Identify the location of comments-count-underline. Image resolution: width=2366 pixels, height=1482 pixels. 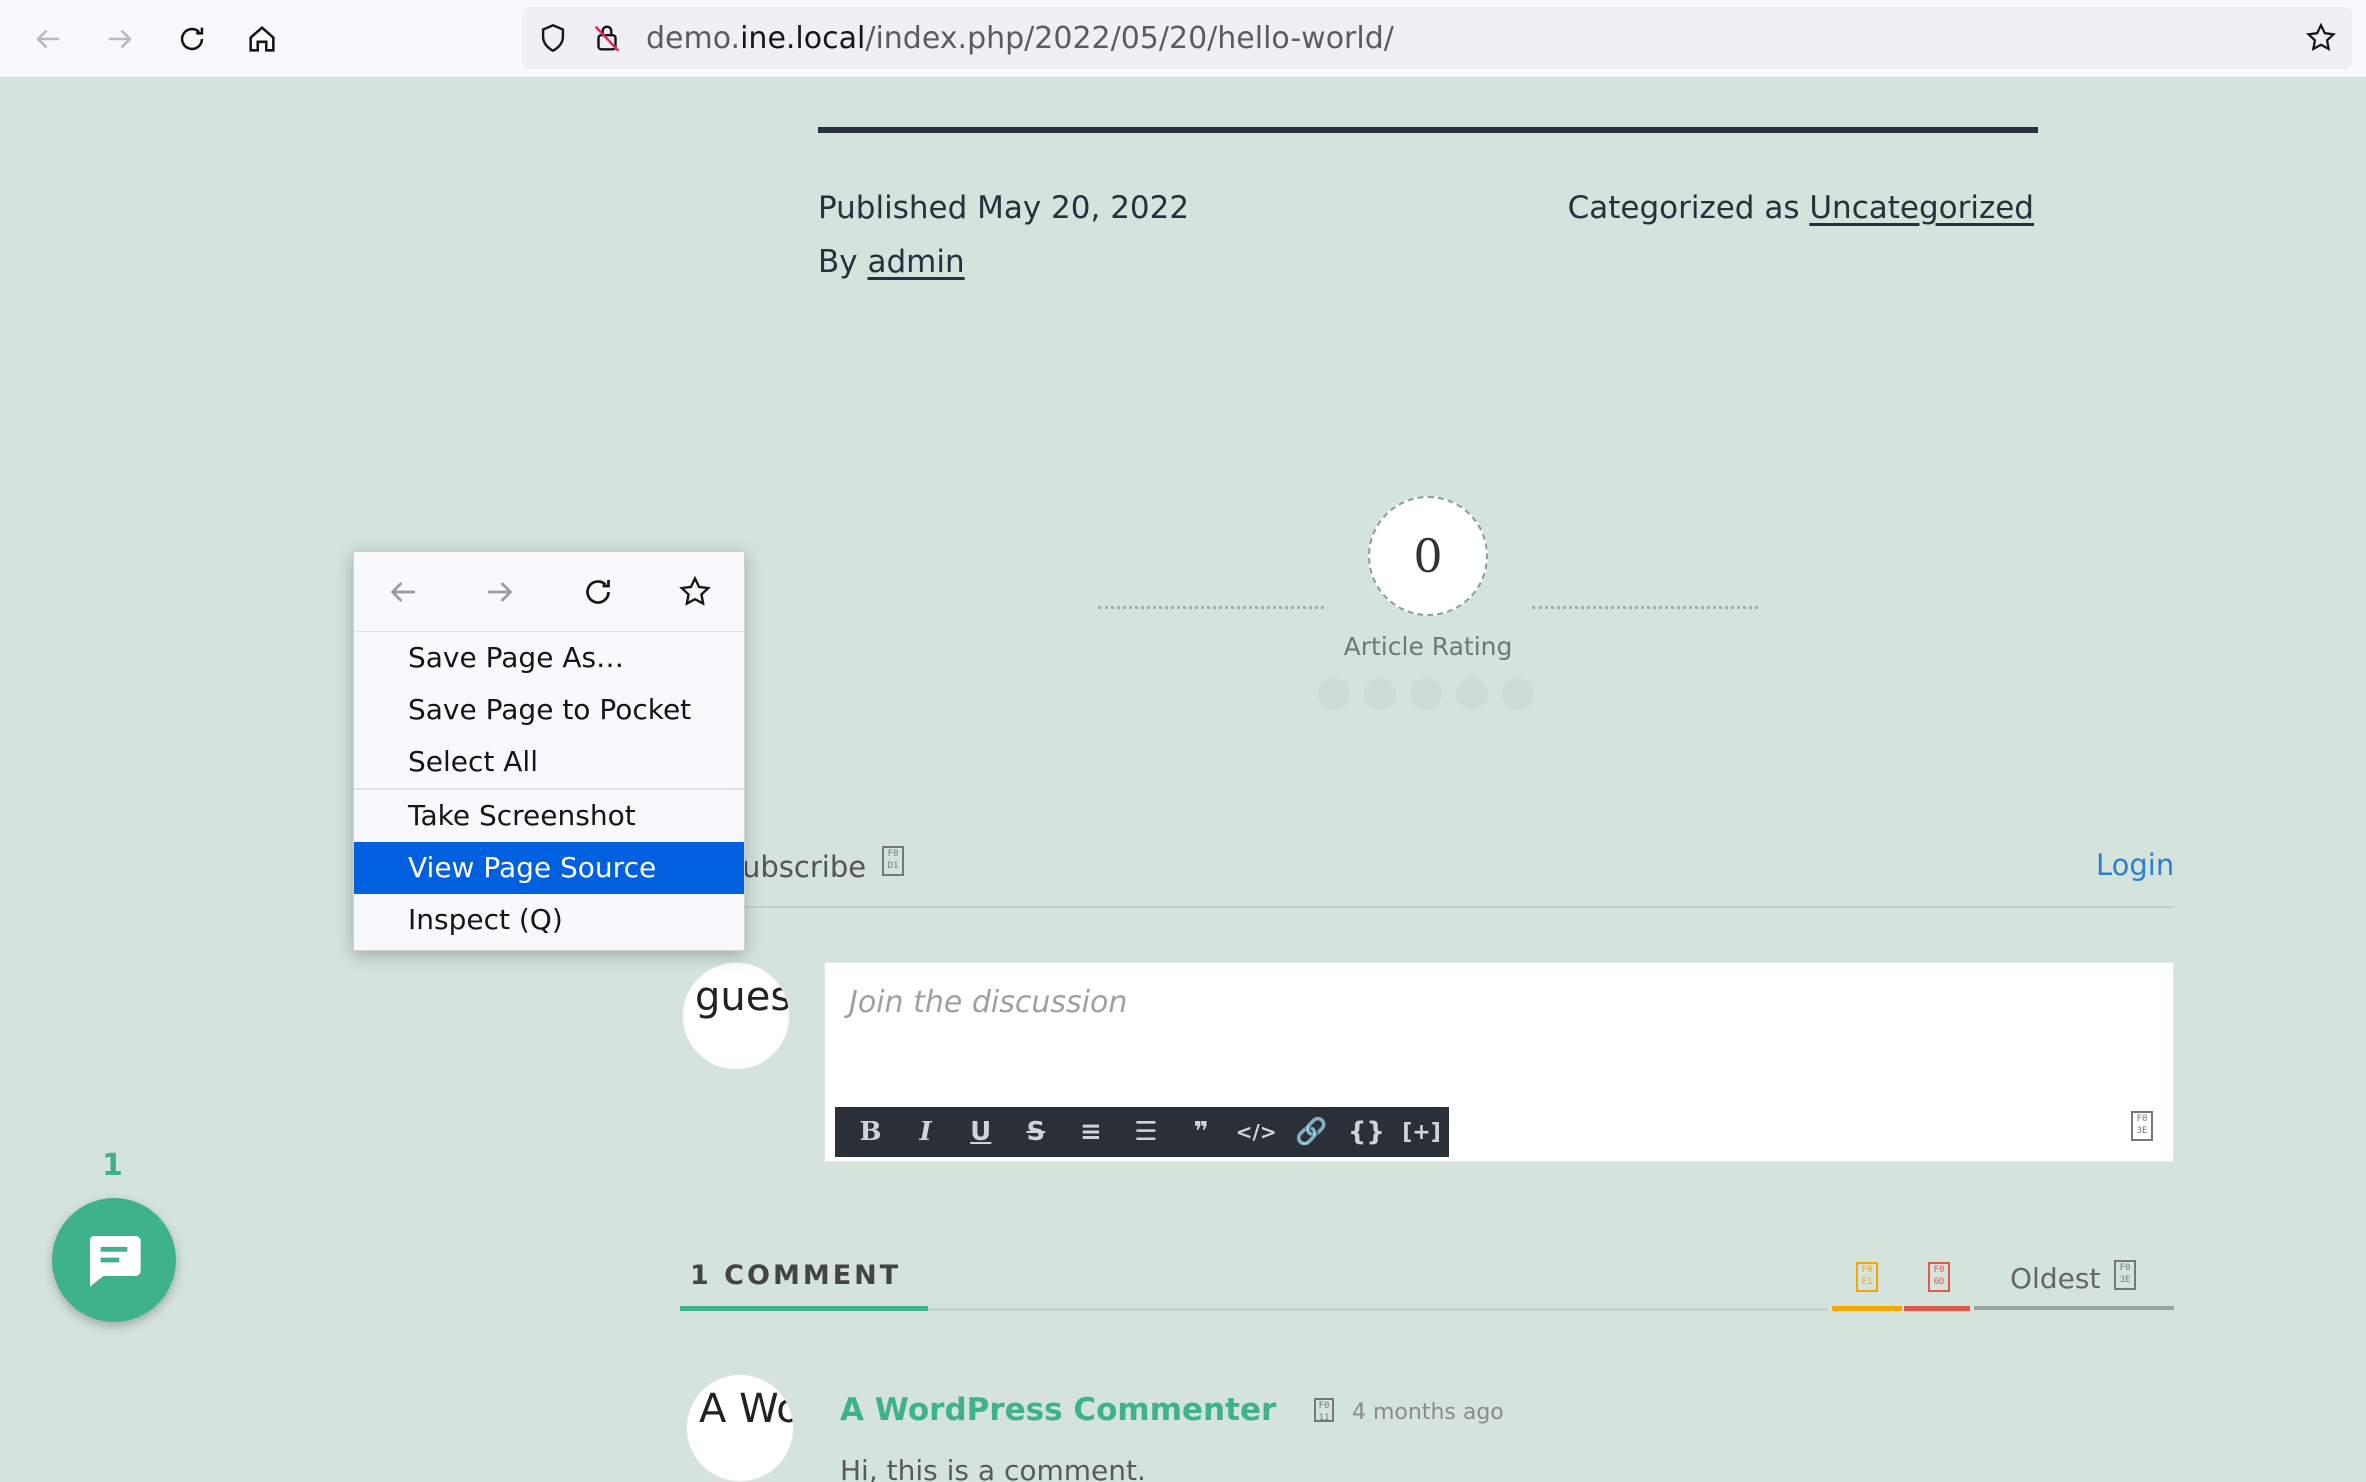
(804, 1308).